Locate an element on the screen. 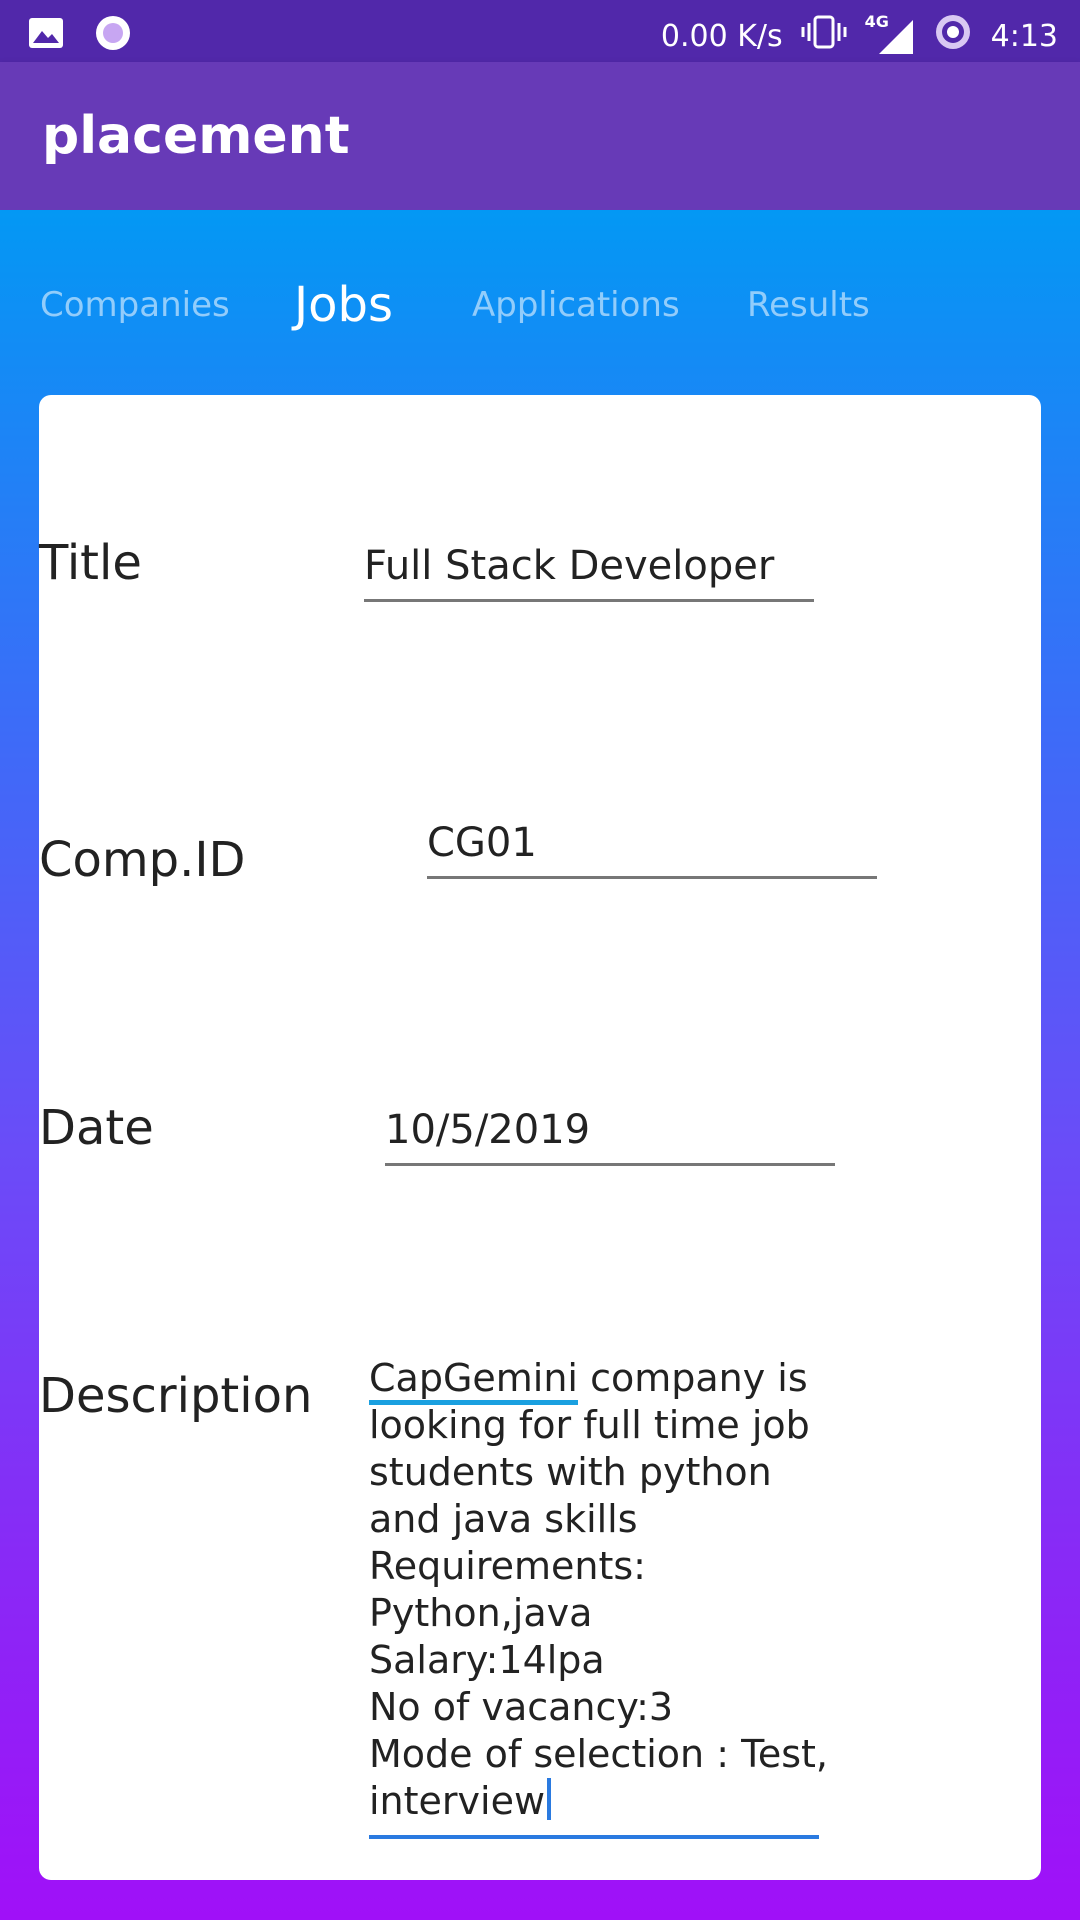 This screenshot has width=1080, height=1920. description-line: looking for full time job is located at coordinates (589, 1425).